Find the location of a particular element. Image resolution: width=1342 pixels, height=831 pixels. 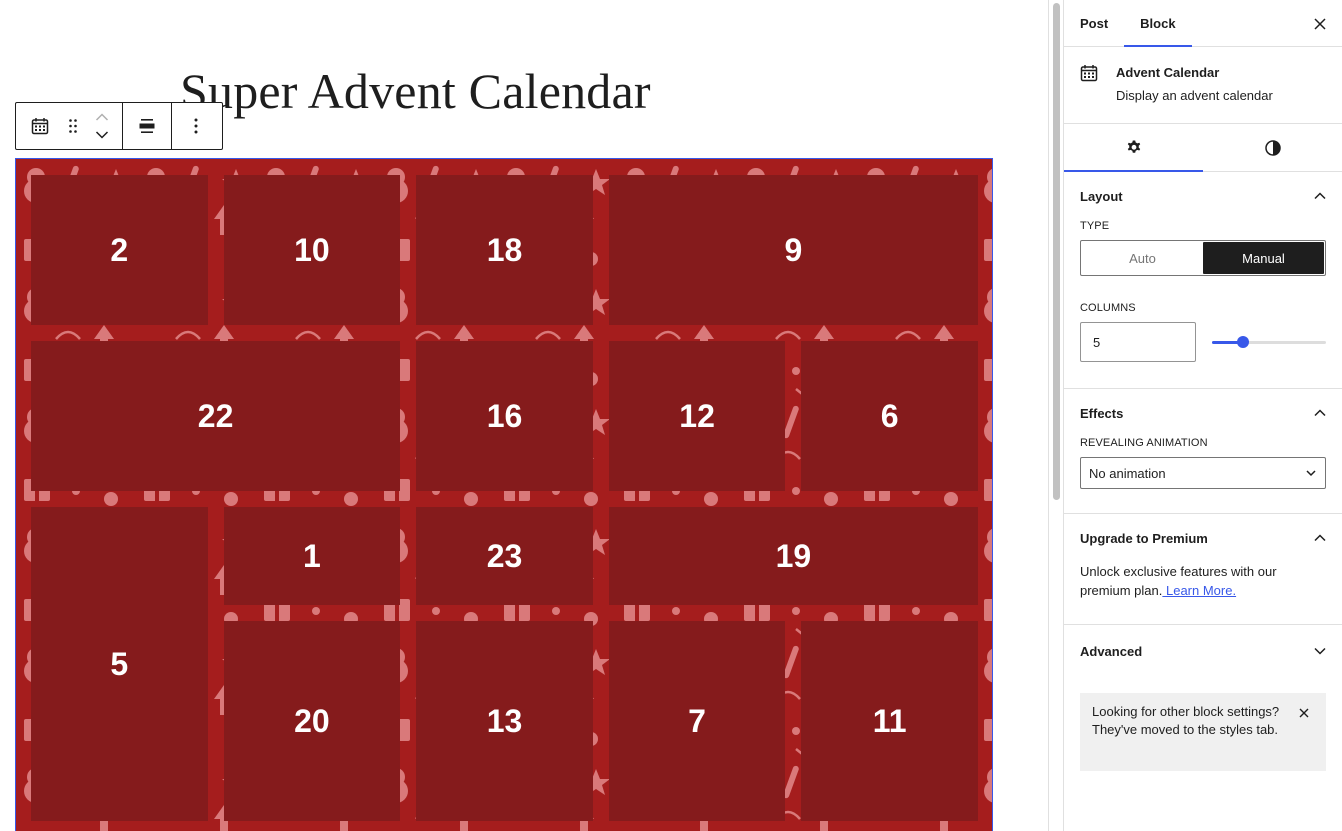

inspector-tabs is located at coordinates (1203, 148).